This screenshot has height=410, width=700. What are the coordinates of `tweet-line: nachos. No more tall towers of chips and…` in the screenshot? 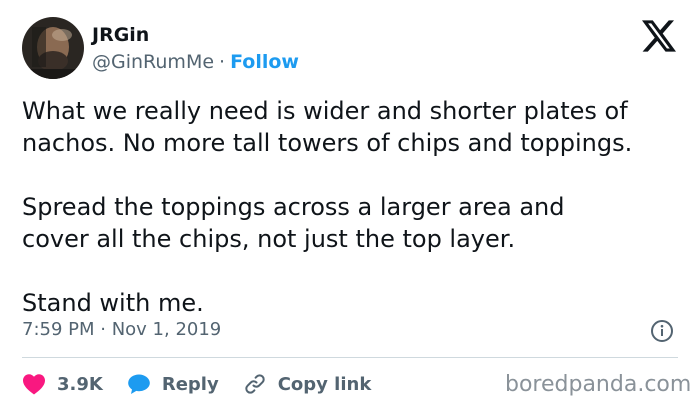 It's located at (327, 143).